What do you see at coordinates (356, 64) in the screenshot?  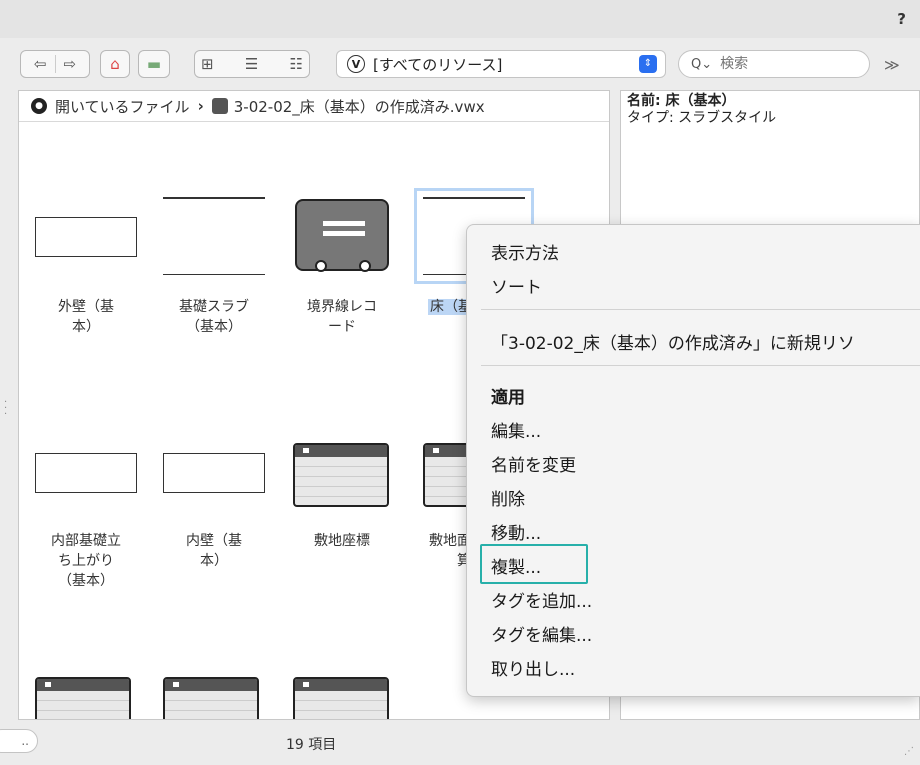 I see `vectorworks-icon: V` at bounding box center [356, 64].